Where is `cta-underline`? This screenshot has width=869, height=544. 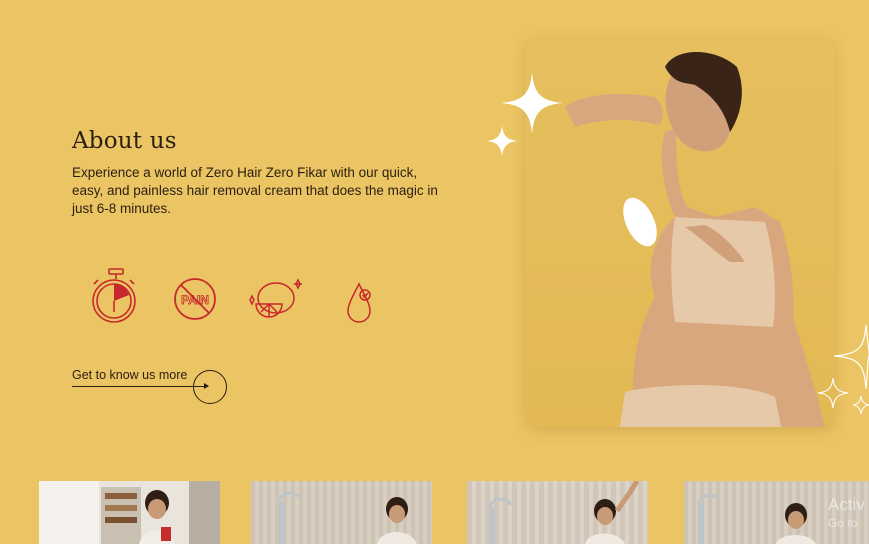 cta-underline is located at coordinates (140, 386).